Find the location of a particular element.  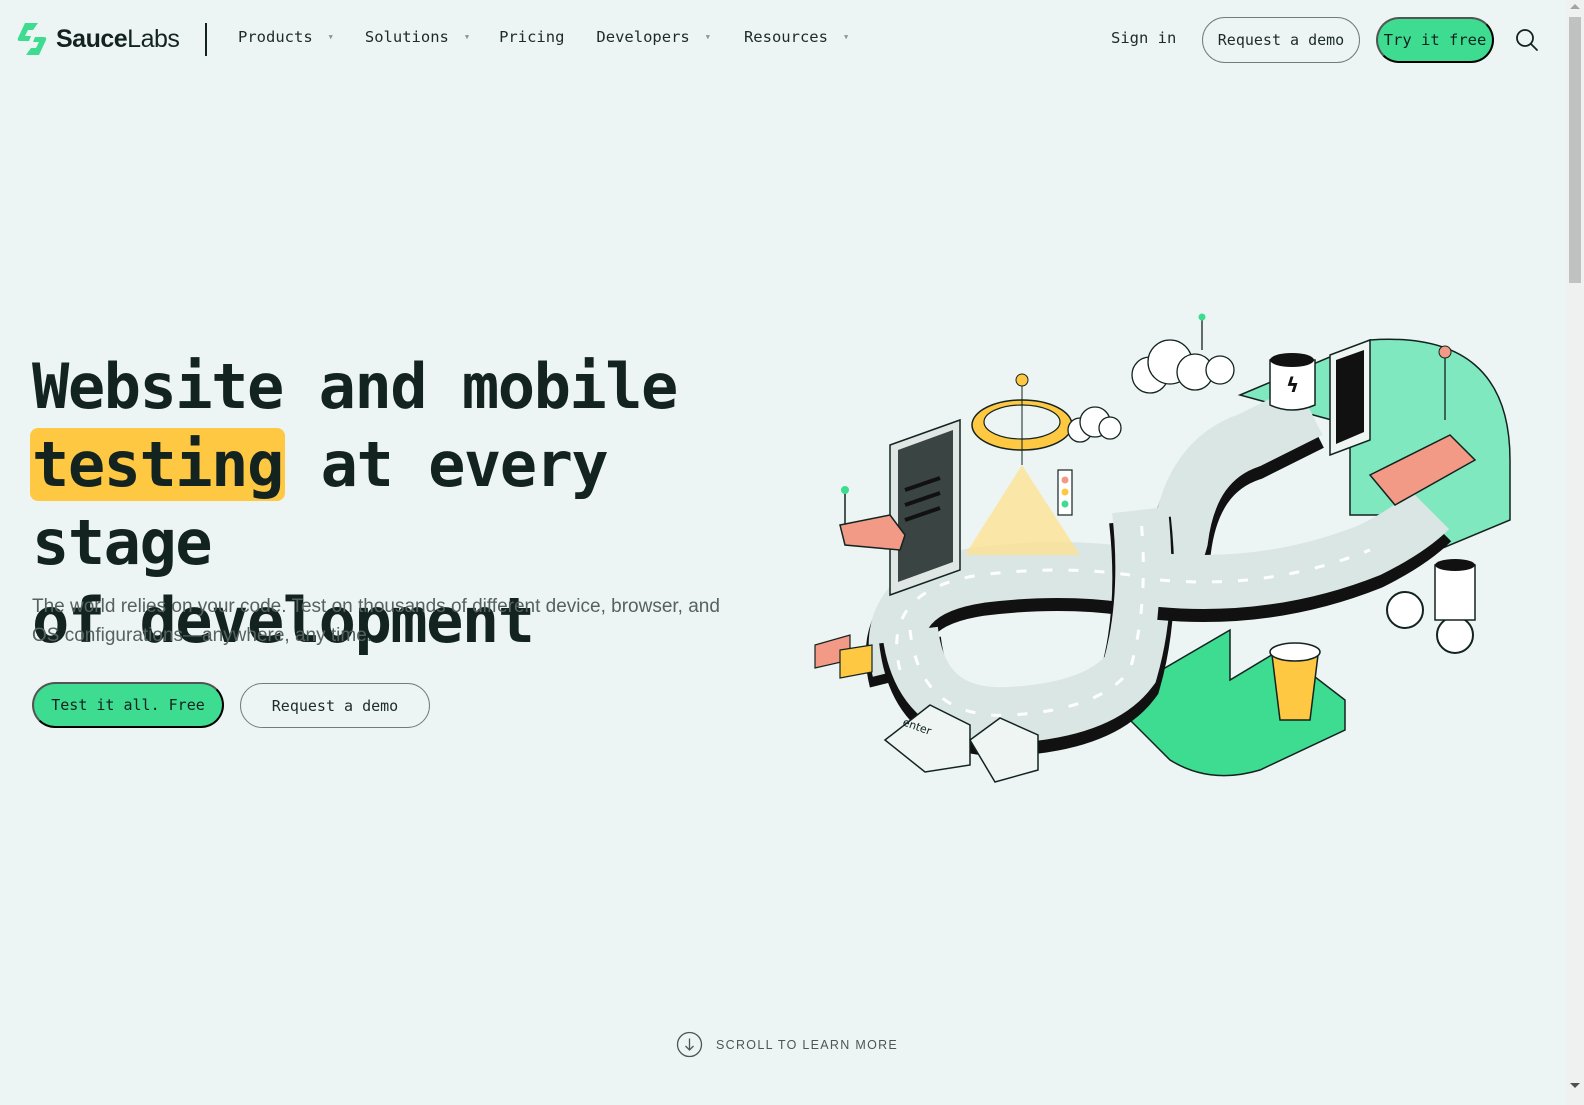

try-it-free-button: Try it free is located at coordinates (1435, 40).